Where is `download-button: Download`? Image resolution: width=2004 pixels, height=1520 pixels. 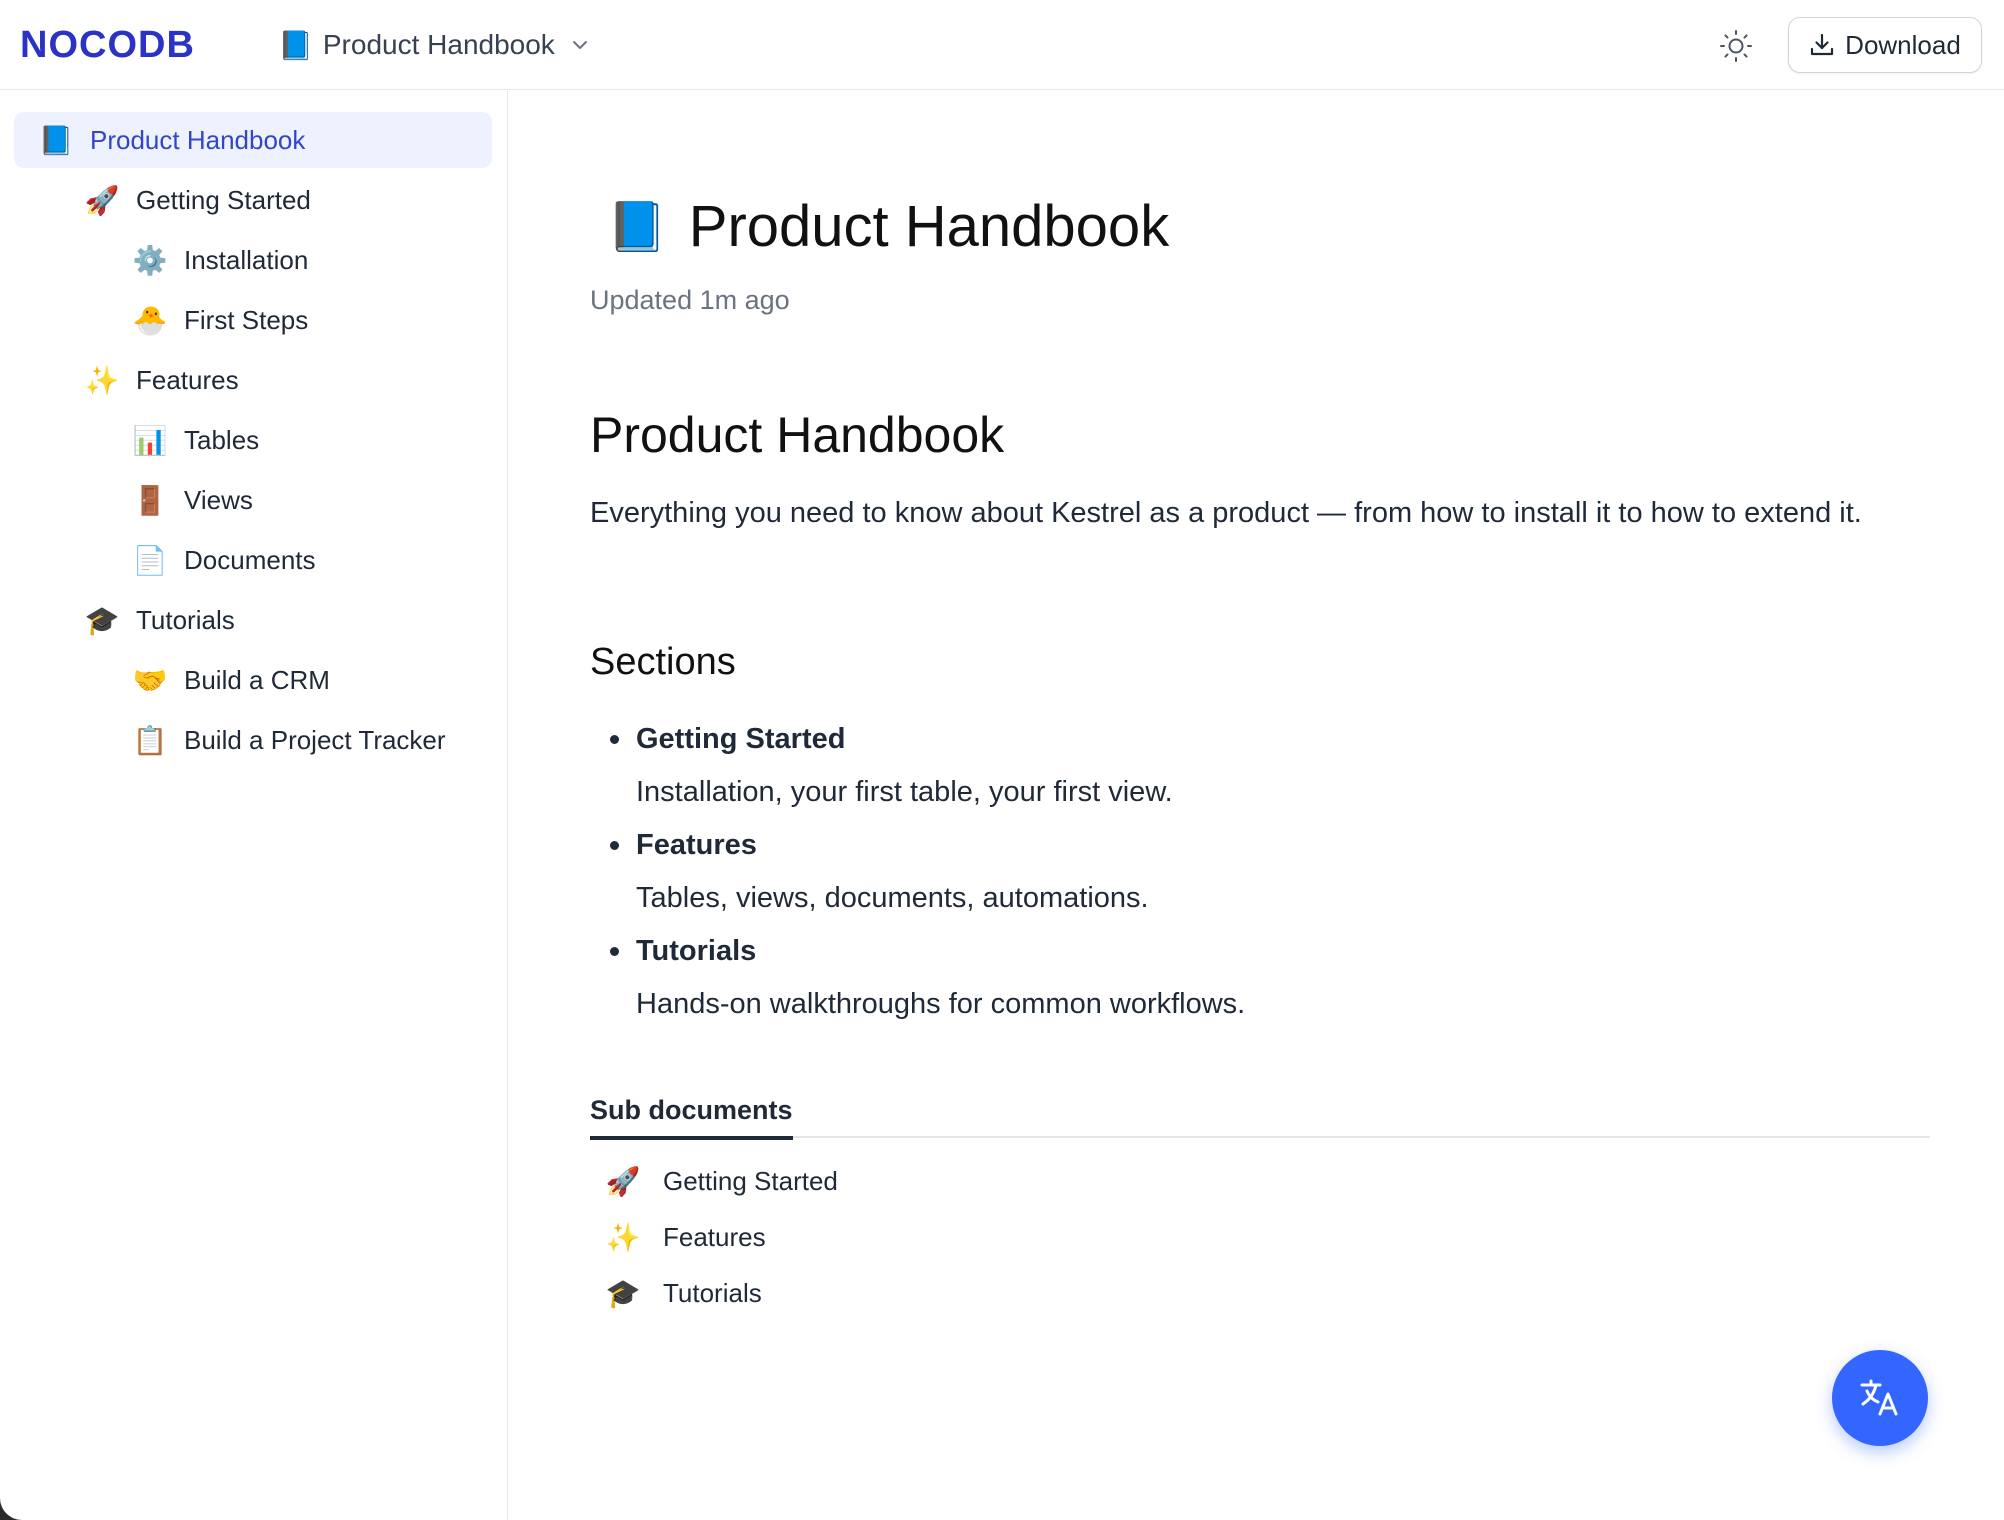 download-button: Download is located at coordinates (1885, 45).